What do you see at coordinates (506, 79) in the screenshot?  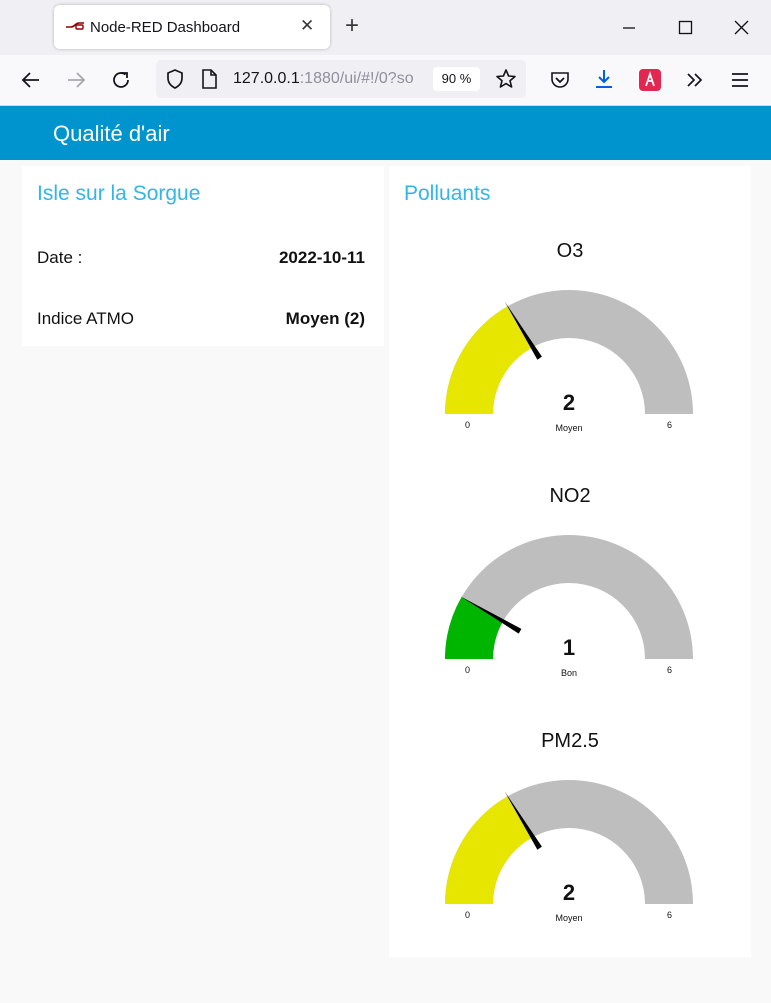 I see `bookmark-star-icon` at bounding box center [506, 79].